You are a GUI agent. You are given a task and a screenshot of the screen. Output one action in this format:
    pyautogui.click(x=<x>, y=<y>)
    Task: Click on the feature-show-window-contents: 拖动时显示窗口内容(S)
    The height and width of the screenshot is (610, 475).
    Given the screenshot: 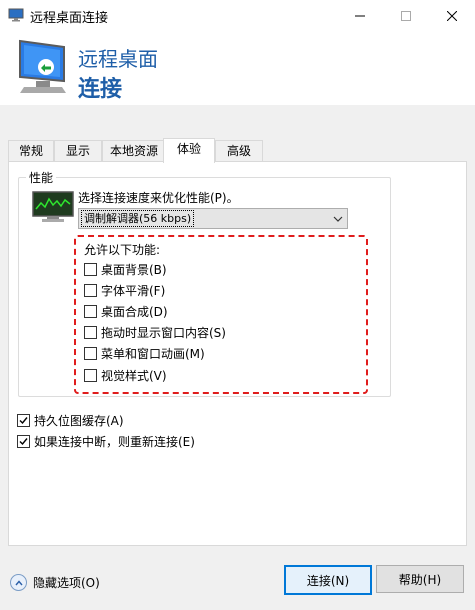 What is the action you would take?
    pyautogui.click(x=155, y=332)
    